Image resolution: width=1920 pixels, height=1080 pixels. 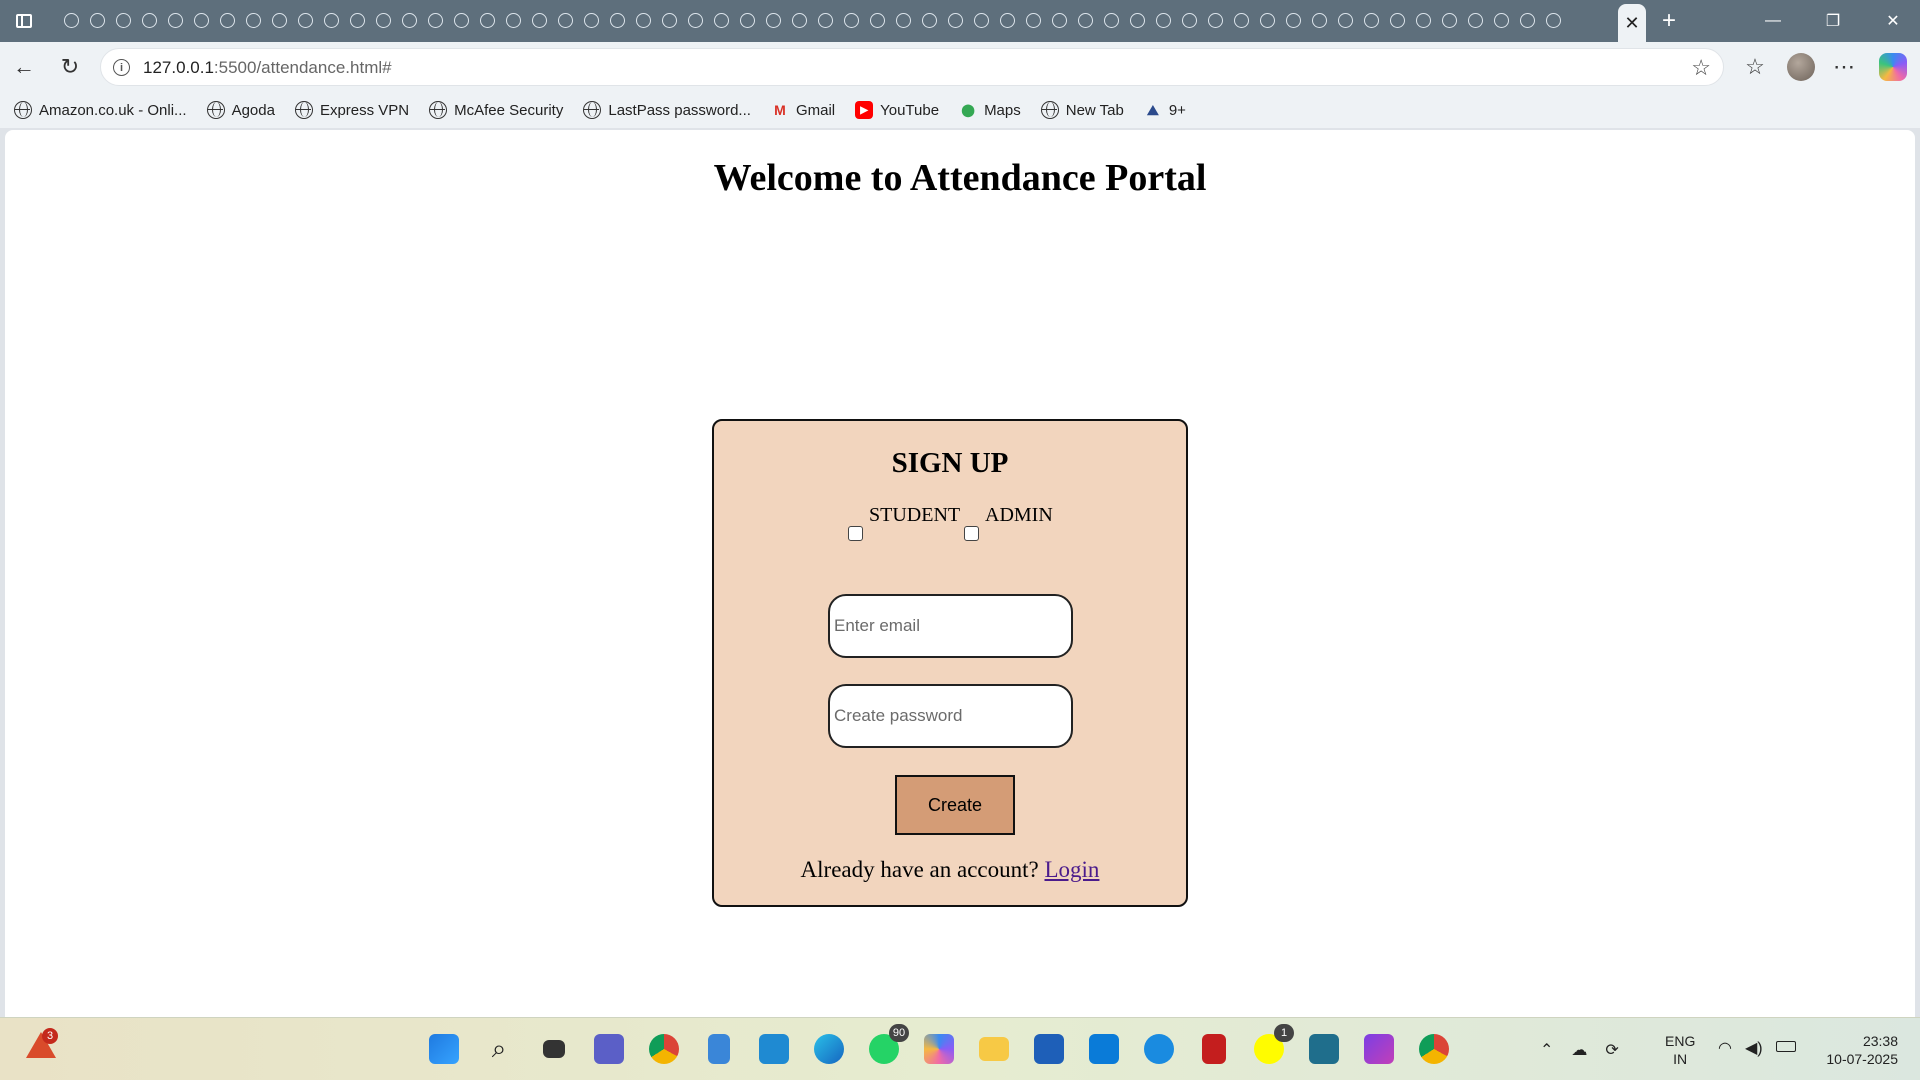 I want to click on email-field, so click(x=950, y=626).